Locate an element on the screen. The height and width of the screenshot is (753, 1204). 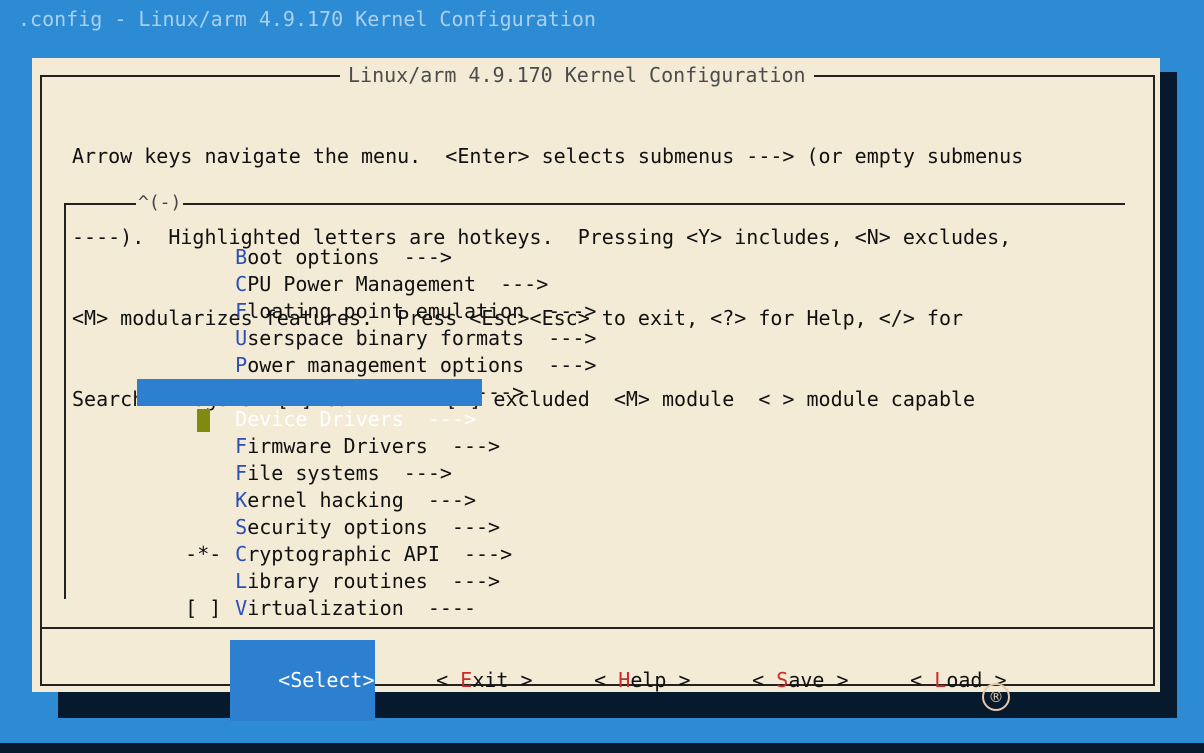
menu-item-firmware-drivers: Firmware Drivers ---> is located at coordinates (318, 432).